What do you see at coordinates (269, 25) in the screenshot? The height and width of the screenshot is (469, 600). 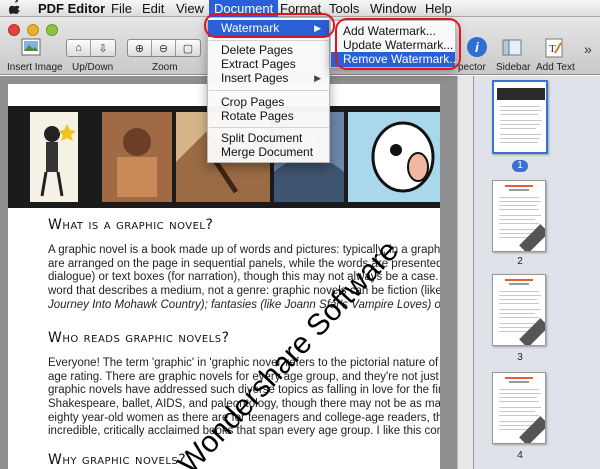 I see `annotation-ring-watermark` at bounding box center [269, 25].